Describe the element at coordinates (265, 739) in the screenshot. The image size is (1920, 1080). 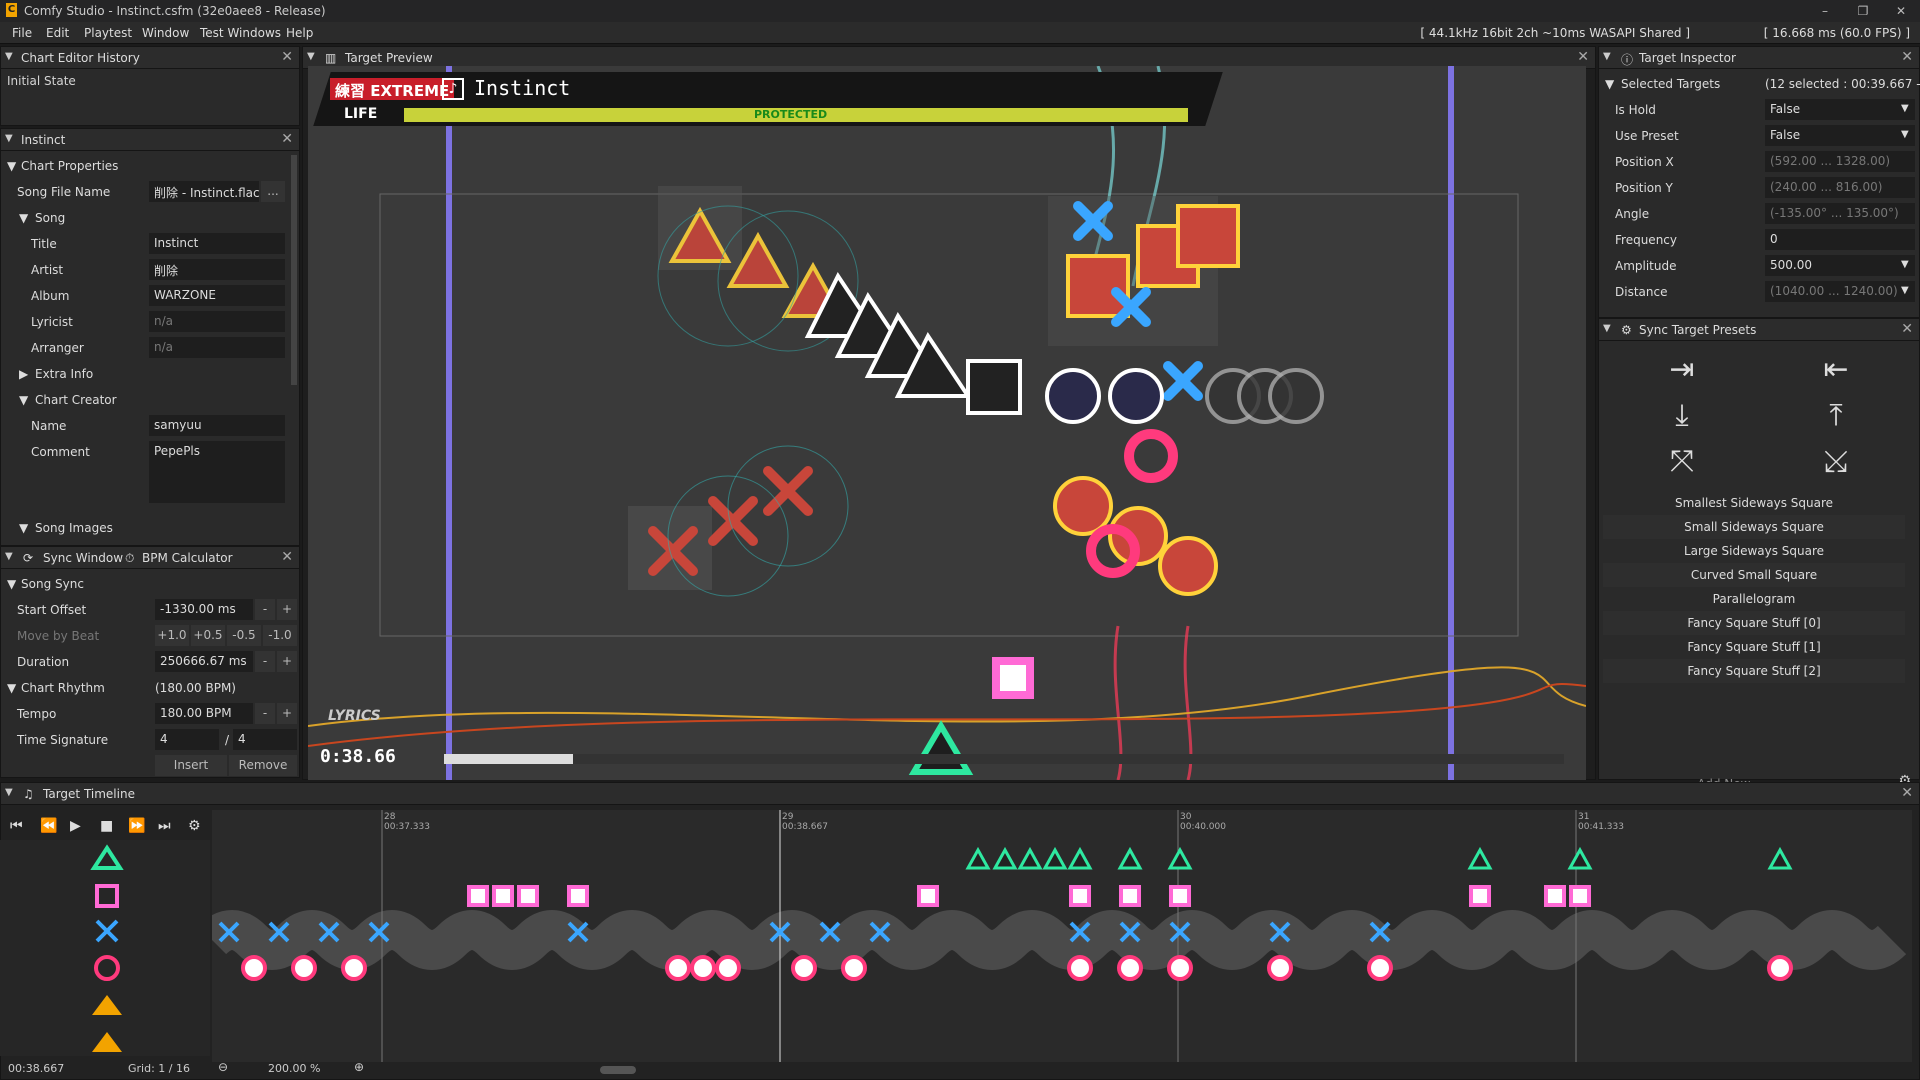
I see `time-signature-denominator: 4` at that location.